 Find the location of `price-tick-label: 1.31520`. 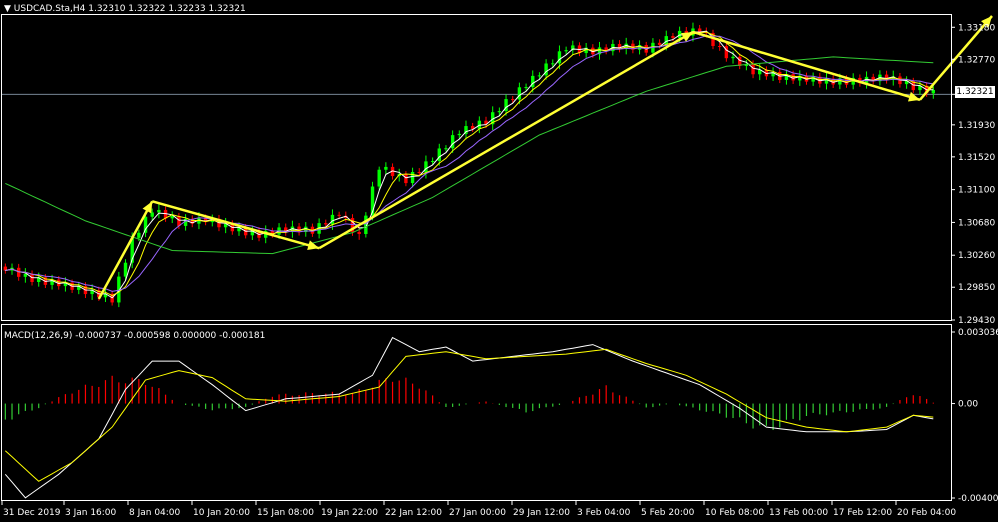

price-tick-label: 1.31520 is located at coordinates (976, 158).